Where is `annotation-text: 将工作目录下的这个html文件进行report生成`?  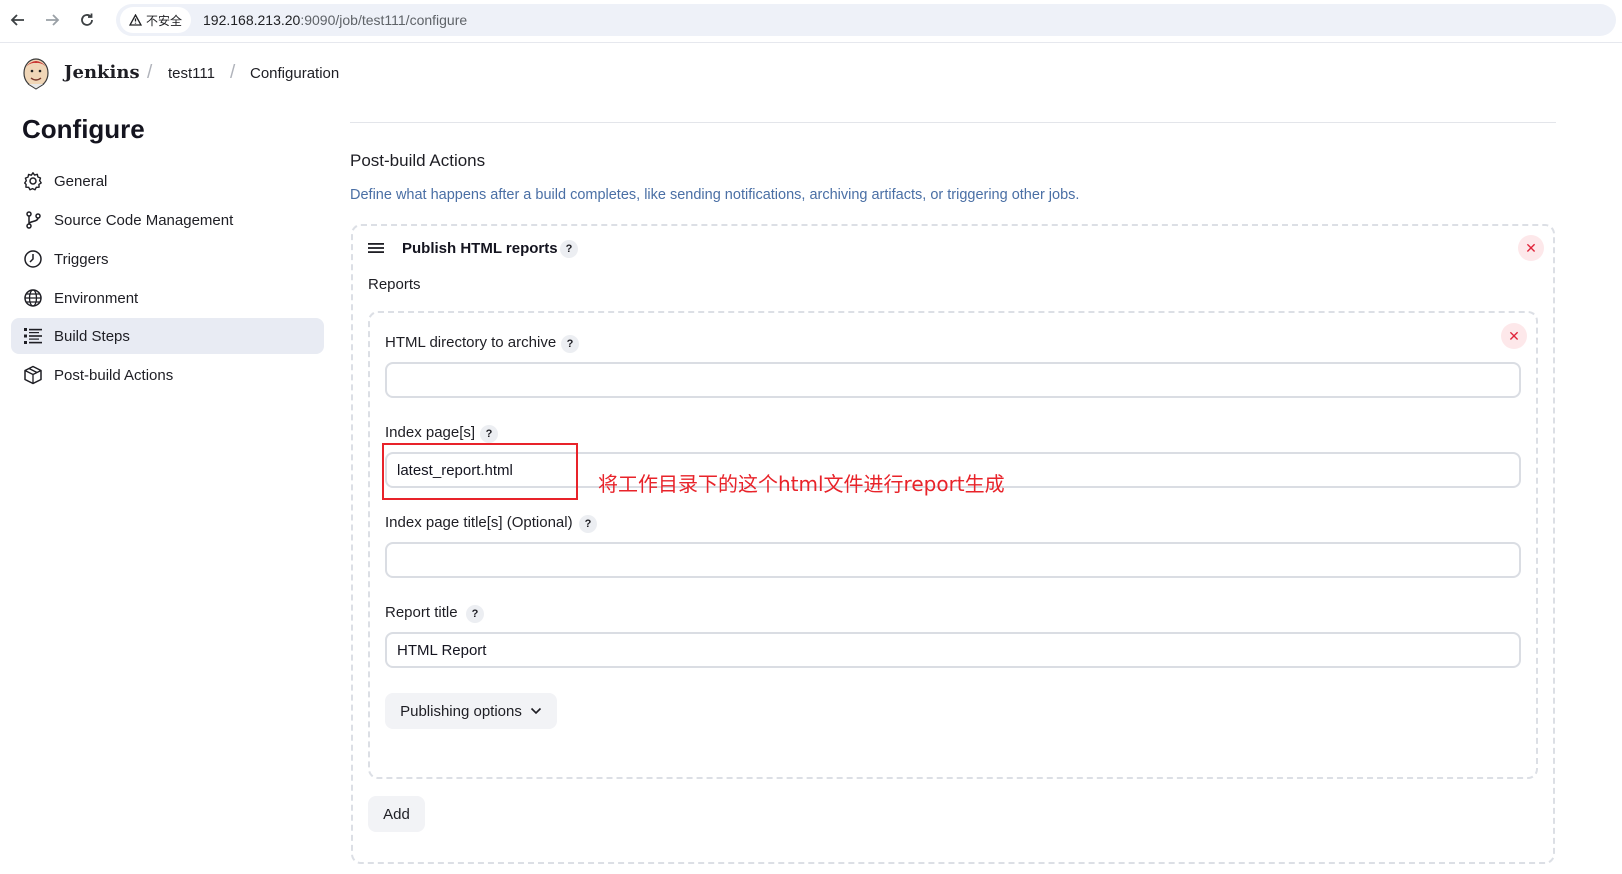
annotation-text: 将工作目录下的这个html文件进行report生成 is located at coordinates (801, 484).